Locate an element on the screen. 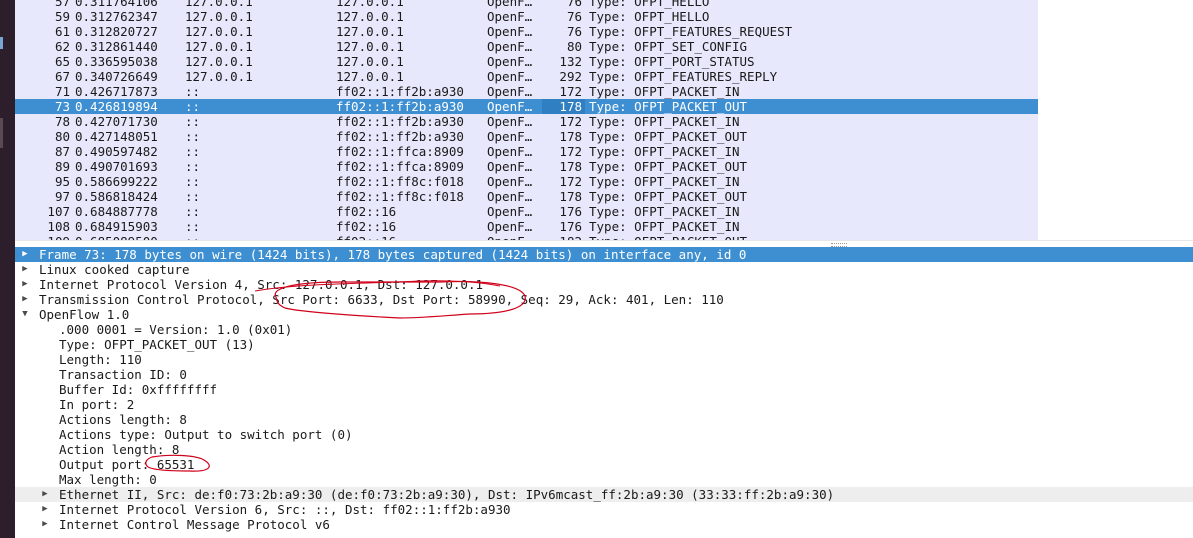 This screenshot has height=538, width=1193. detail-tree-row: ▶ Linux cooked capture is located at coordinates (604, 269).